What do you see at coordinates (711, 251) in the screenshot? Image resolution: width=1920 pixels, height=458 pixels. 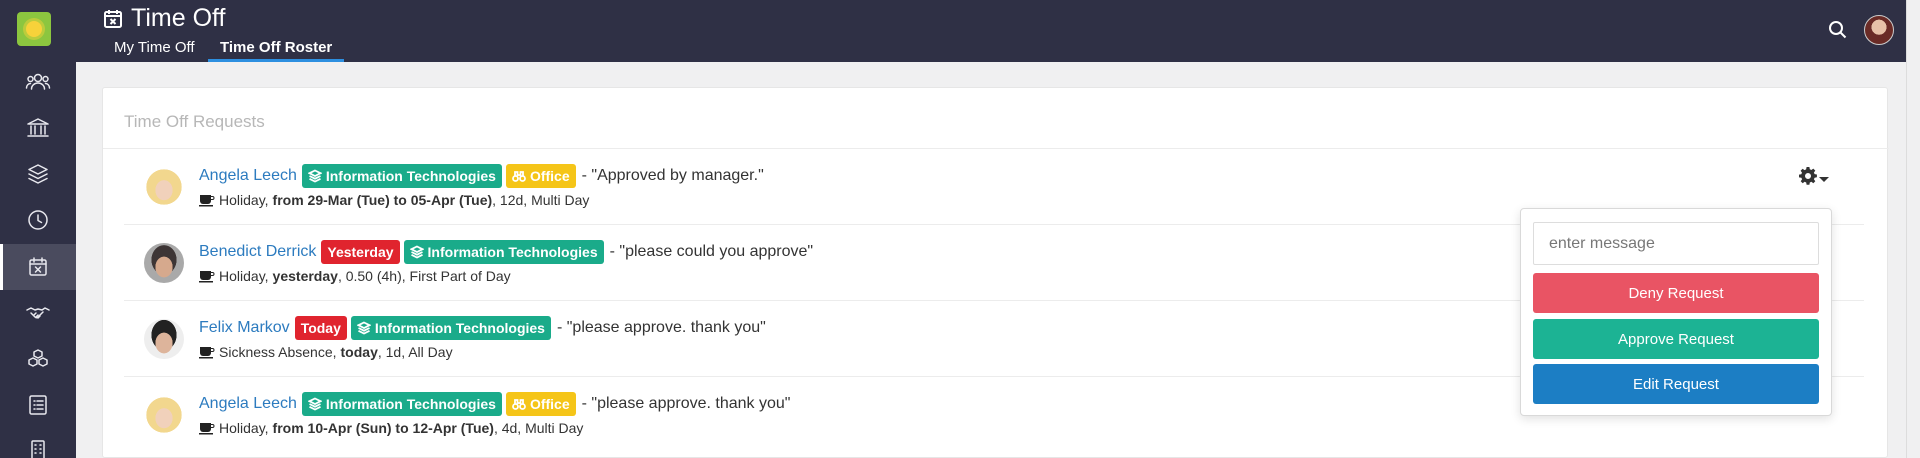 I see `request-comment: - "please could you approve"` at bounding box center [711, 251].